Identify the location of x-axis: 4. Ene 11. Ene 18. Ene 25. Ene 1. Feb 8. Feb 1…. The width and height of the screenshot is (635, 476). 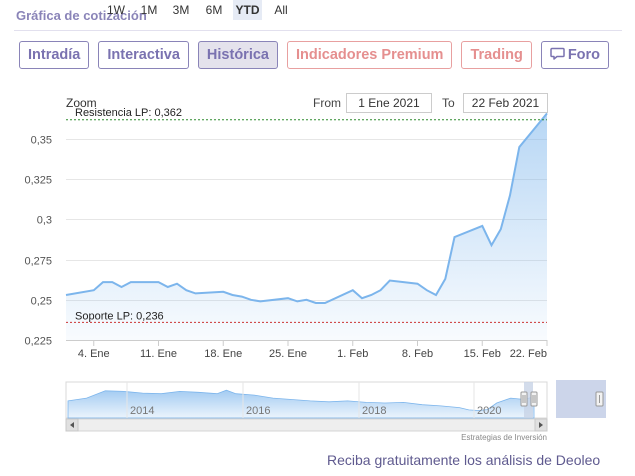
(313, 350).